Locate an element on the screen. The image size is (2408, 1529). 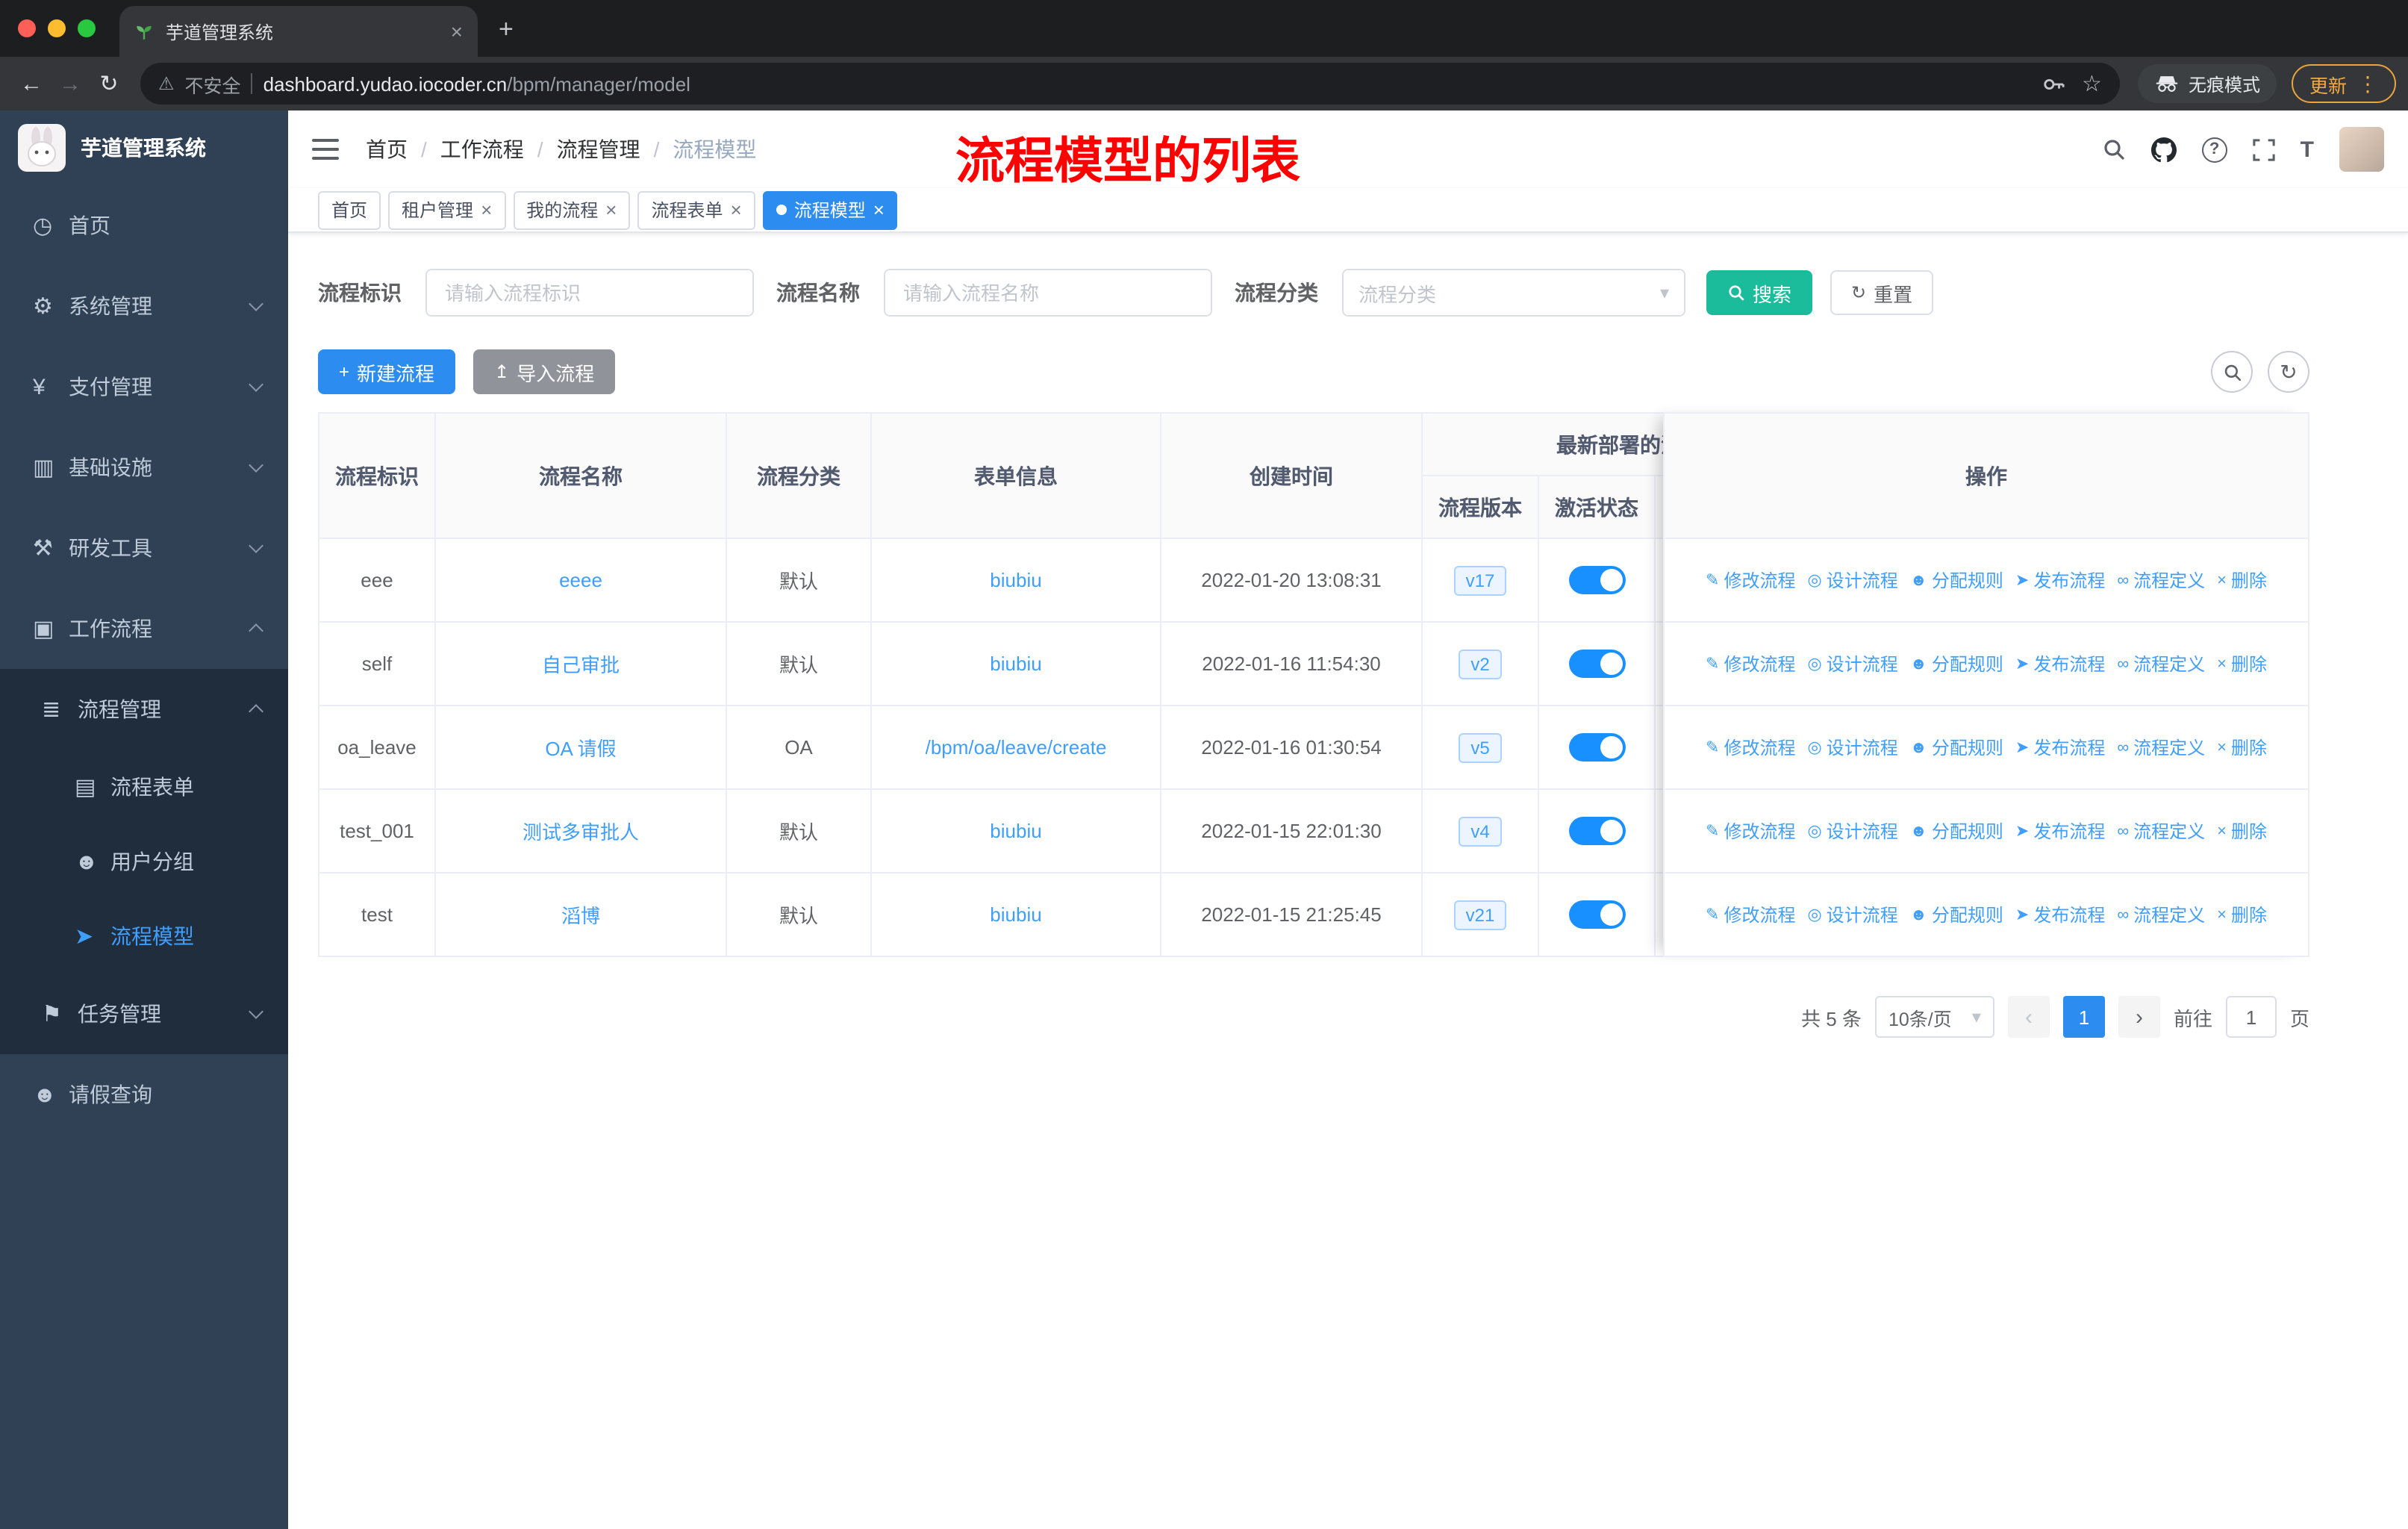
sidebar-item-infrastructure: ▥ 基础设施 is located at coordinates (144, 468).